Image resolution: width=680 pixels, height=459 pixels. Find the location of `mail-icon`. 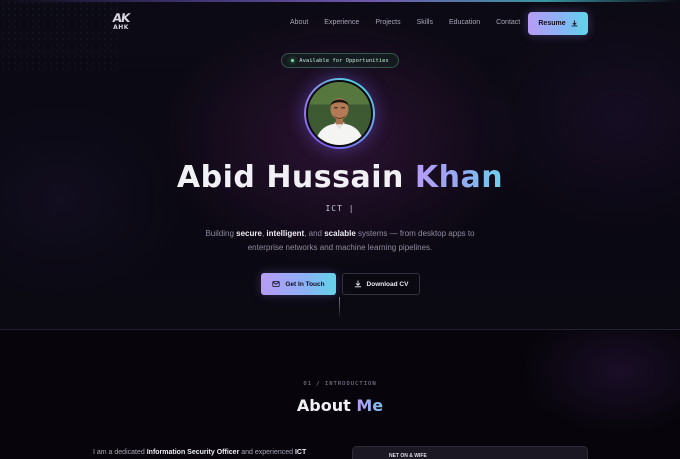

mail-icon is located at coordinates (276, 284).